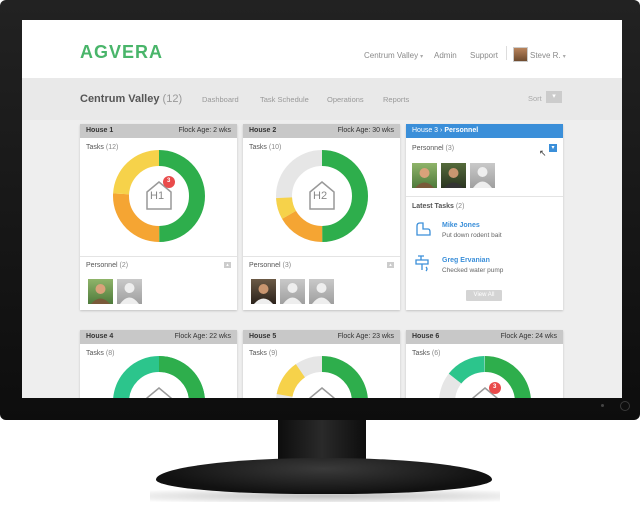 The image size is (644, 508). Describe the element at coordinates (450, 148) in the screenshot. I see `personnel-count: (3)` at that location.